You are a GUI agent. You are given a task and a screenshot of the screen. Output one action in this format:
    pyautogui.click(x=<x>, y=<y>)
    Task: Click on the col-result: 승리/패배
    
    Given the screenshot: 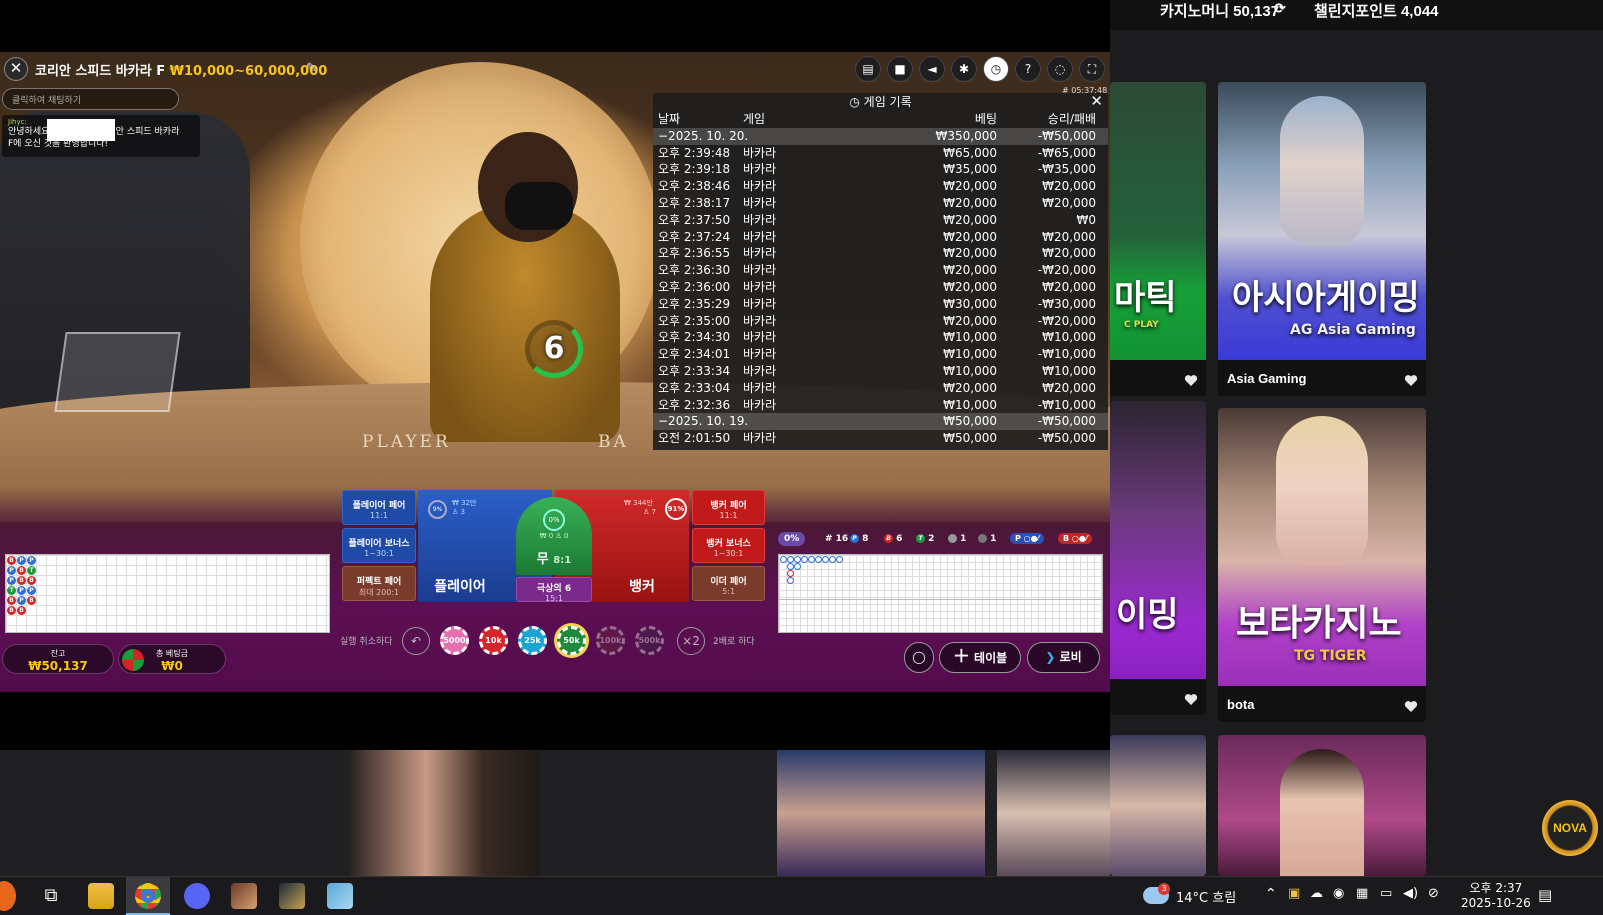 What is the action you would take?
    pyautogui.click(x=1071, y=119)
    